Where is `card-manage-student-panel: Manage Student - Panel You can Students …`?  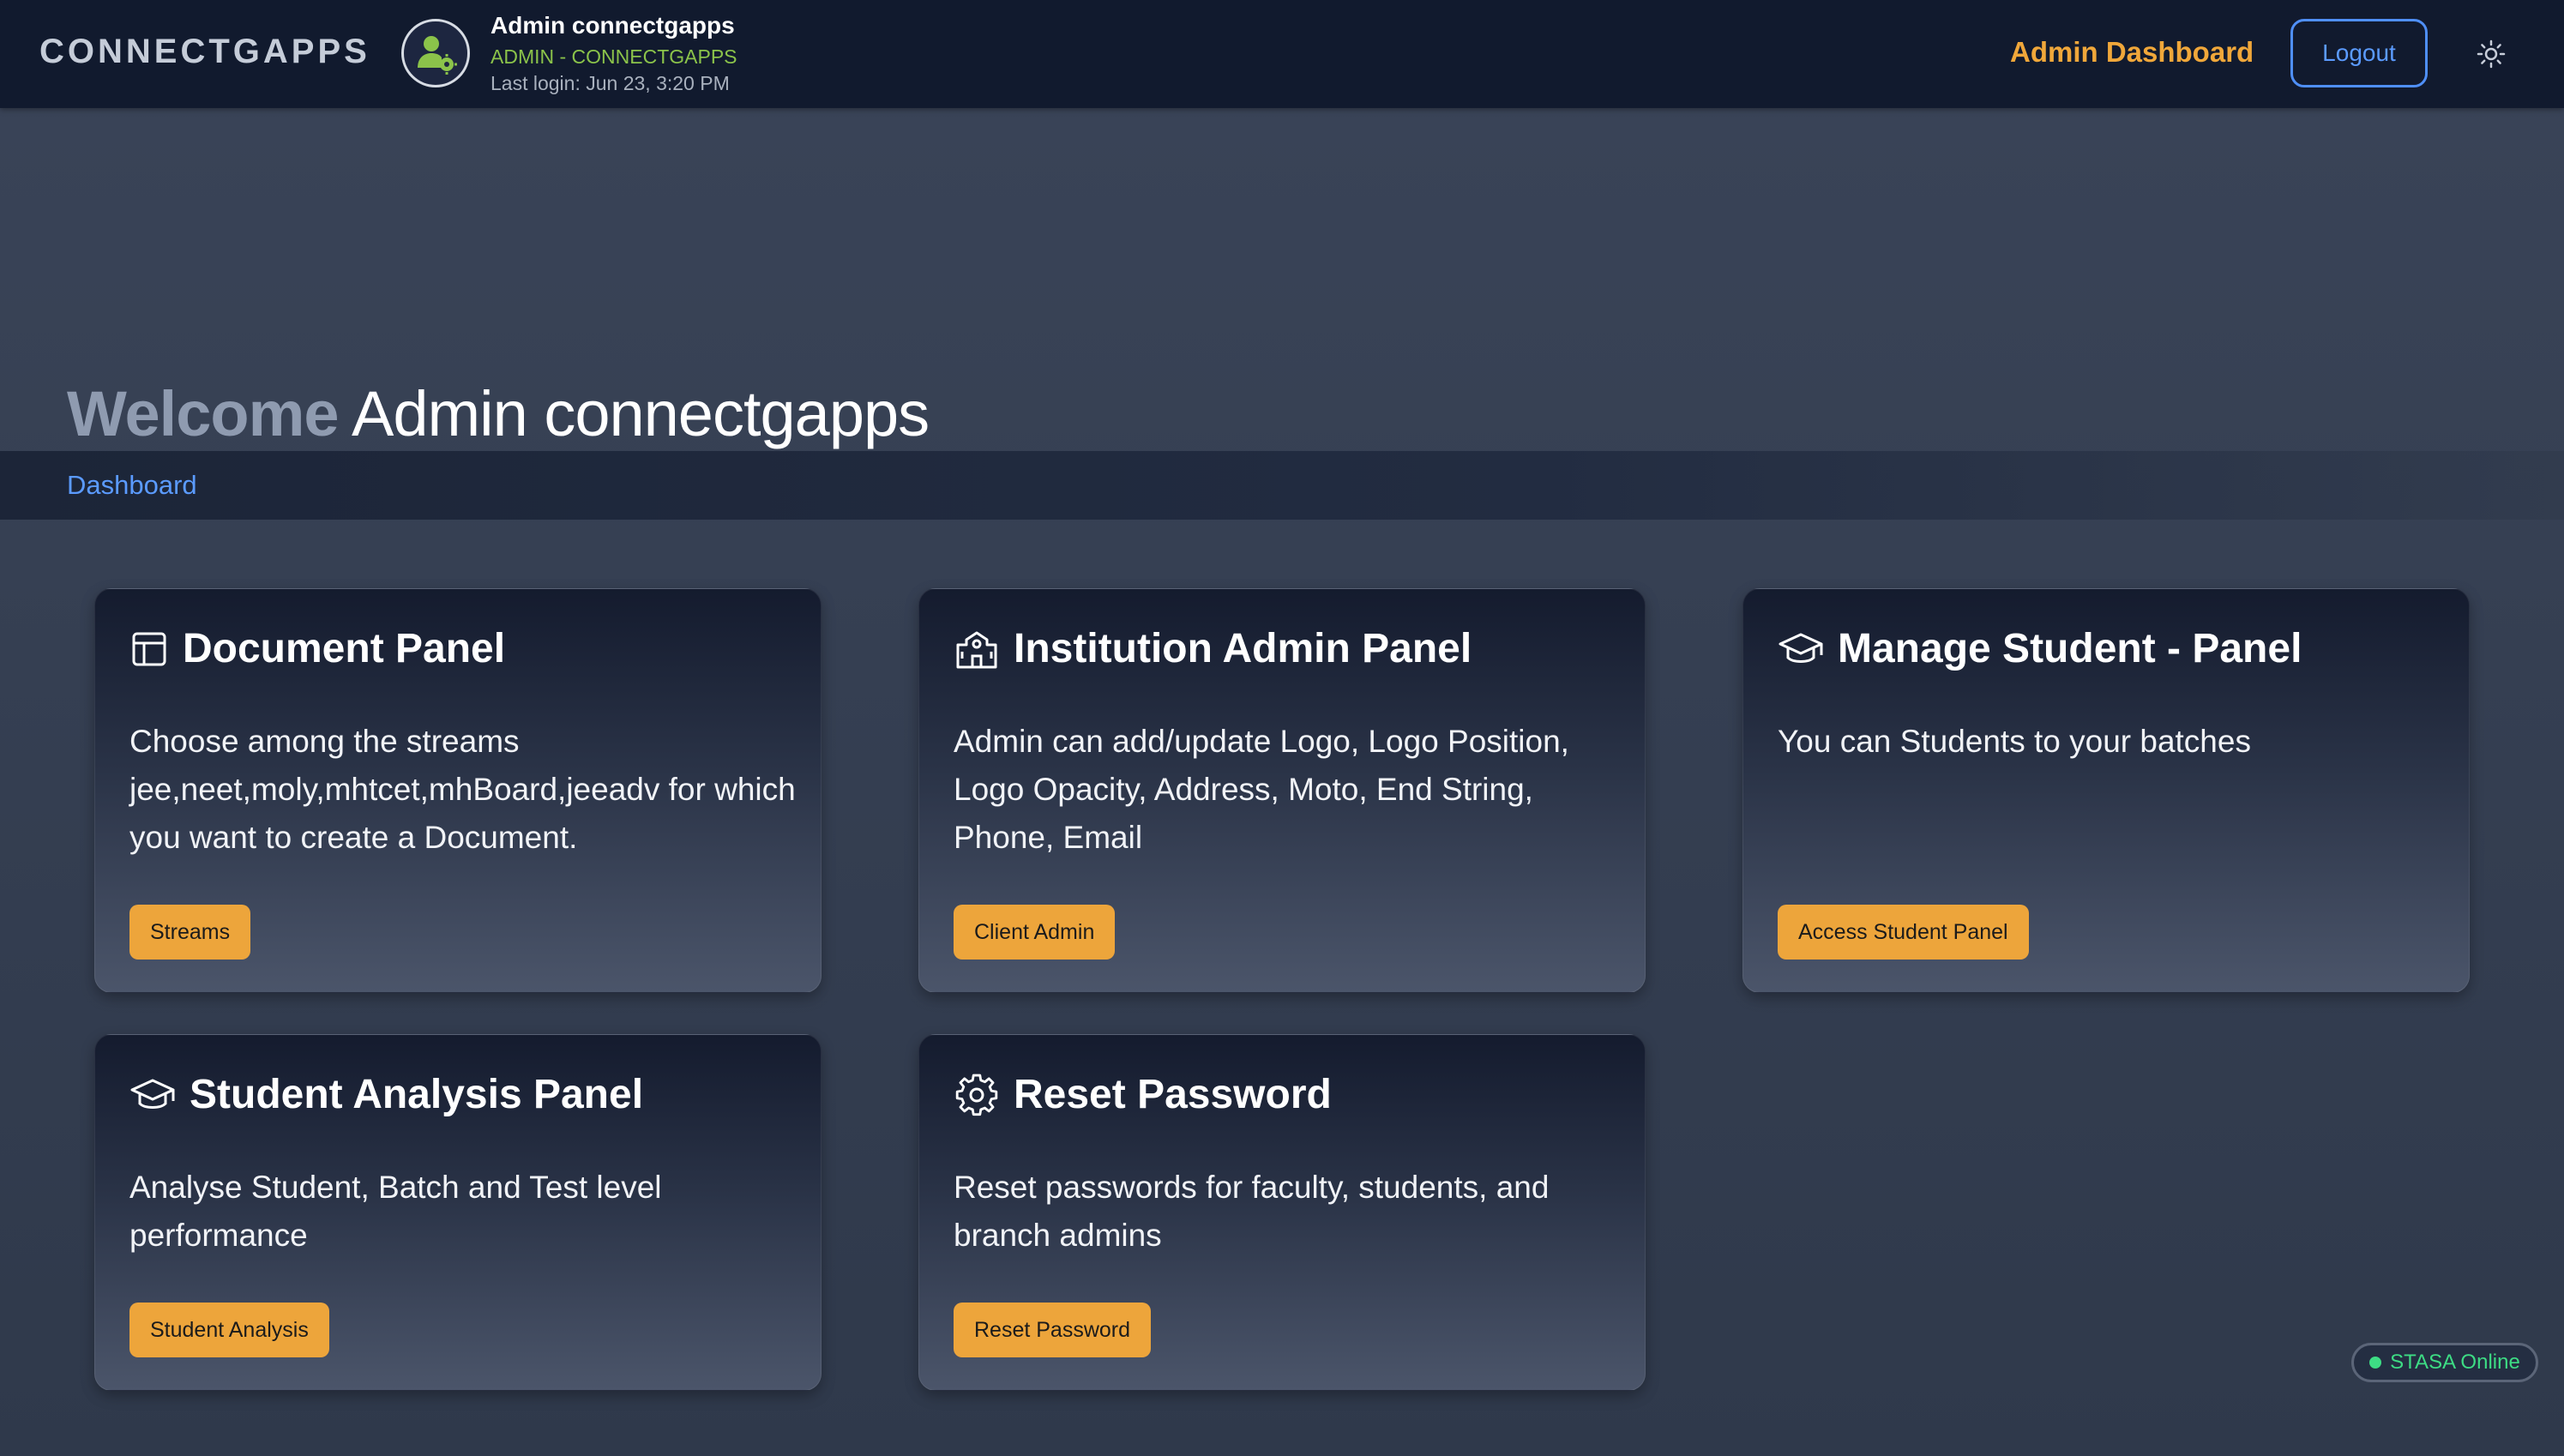
card-manage-student-panel: Manage Student - Panel You can Students … is located at coordinates (2106, 790).